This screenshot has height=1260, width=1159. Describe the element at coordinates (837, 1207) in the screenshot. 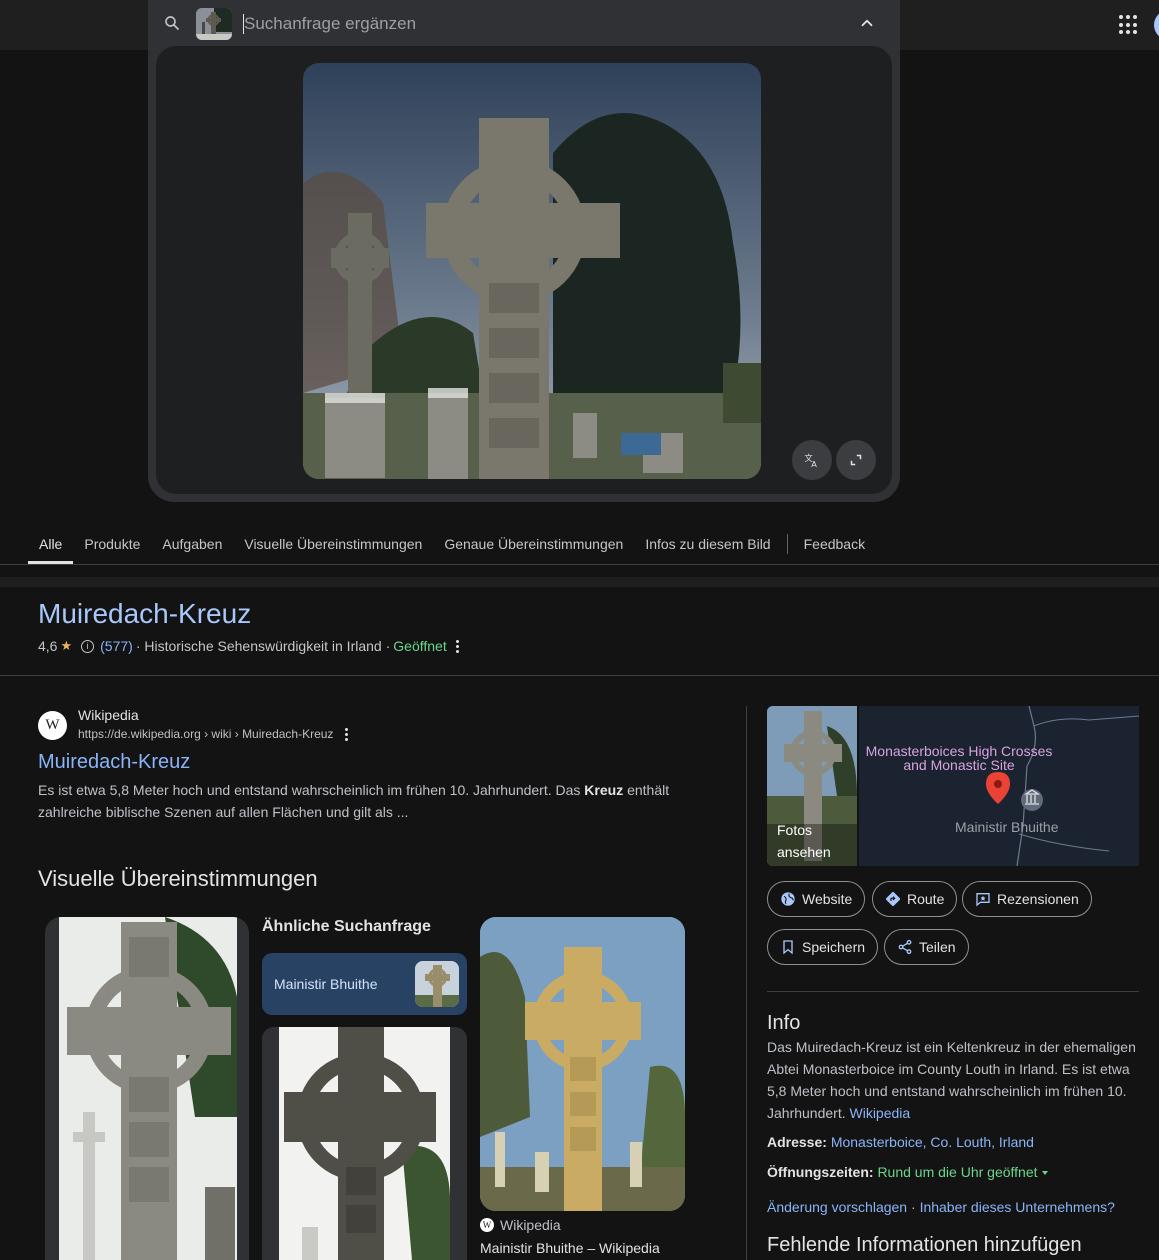

I see `suggest-edit-link: Änderung vorschlagen` at that location.